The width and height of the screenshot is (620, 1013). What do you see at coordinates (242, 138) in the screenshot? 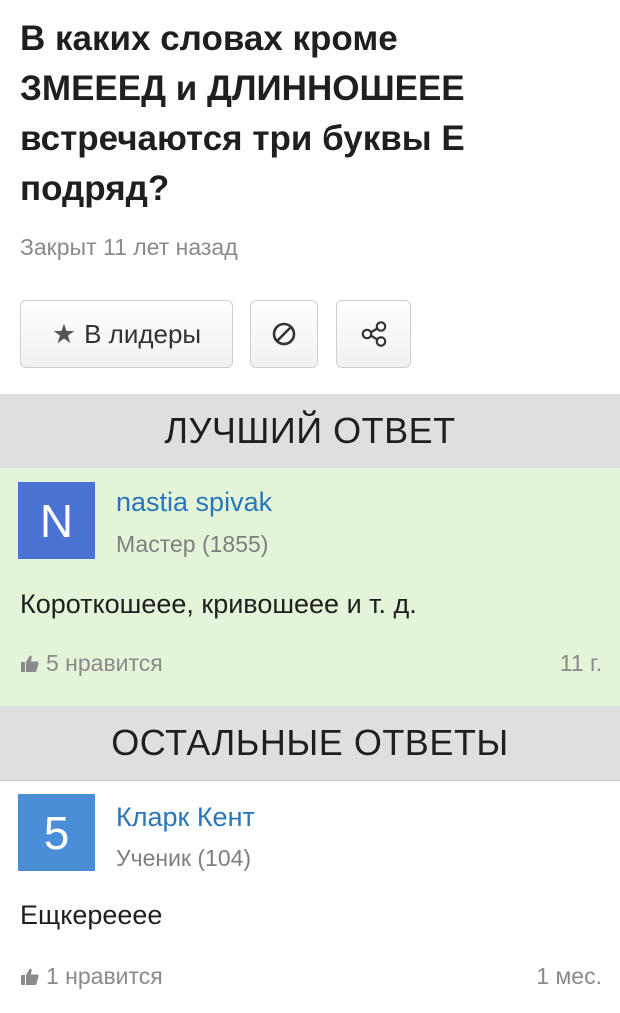
I see `question-title-line: встречаются три буквы Е` at bounding box center [242, 138].